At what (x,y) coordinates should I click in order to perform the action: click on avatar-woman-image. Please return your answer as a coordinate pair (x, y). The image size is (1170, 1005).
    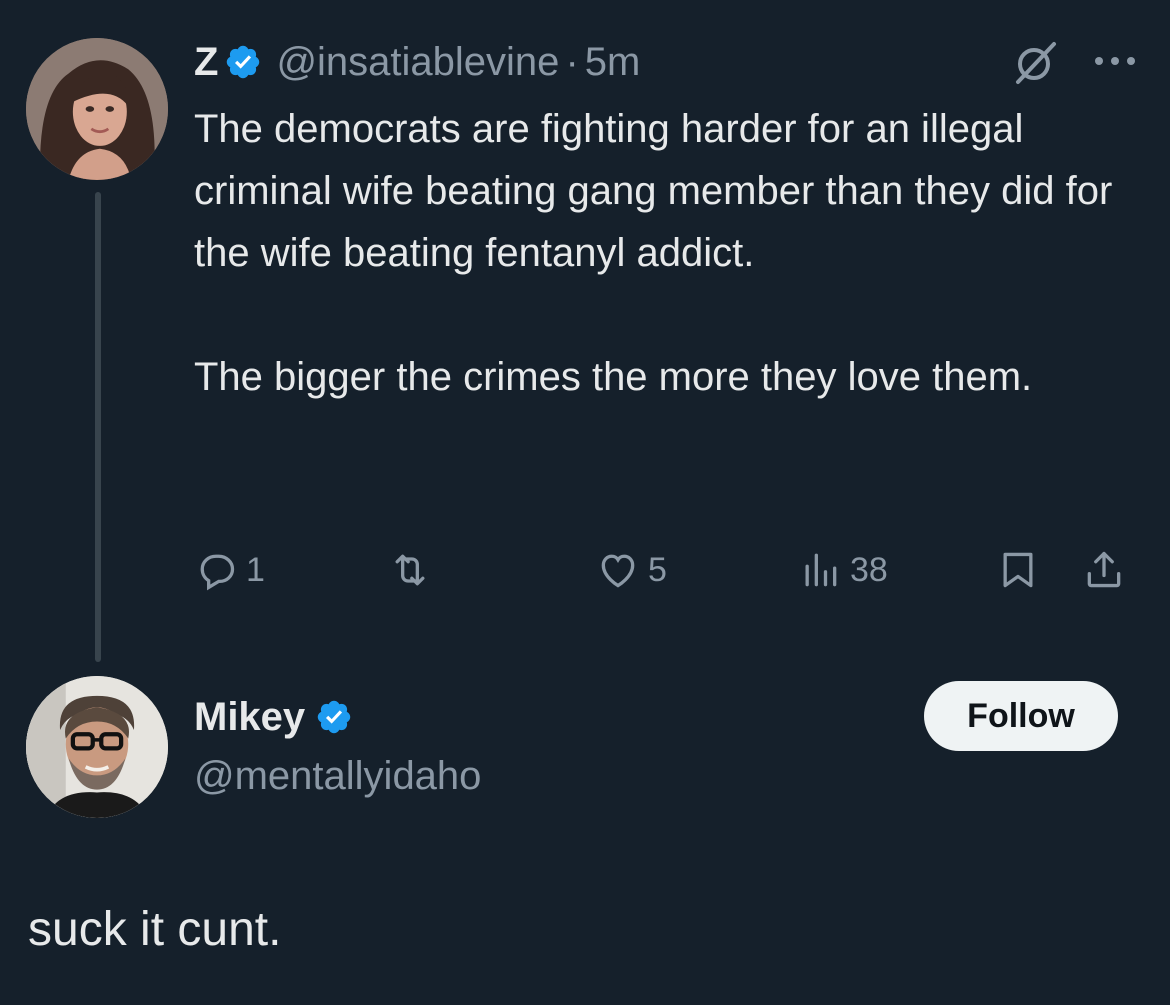
    Looking at the image, I should click on (97, 109).